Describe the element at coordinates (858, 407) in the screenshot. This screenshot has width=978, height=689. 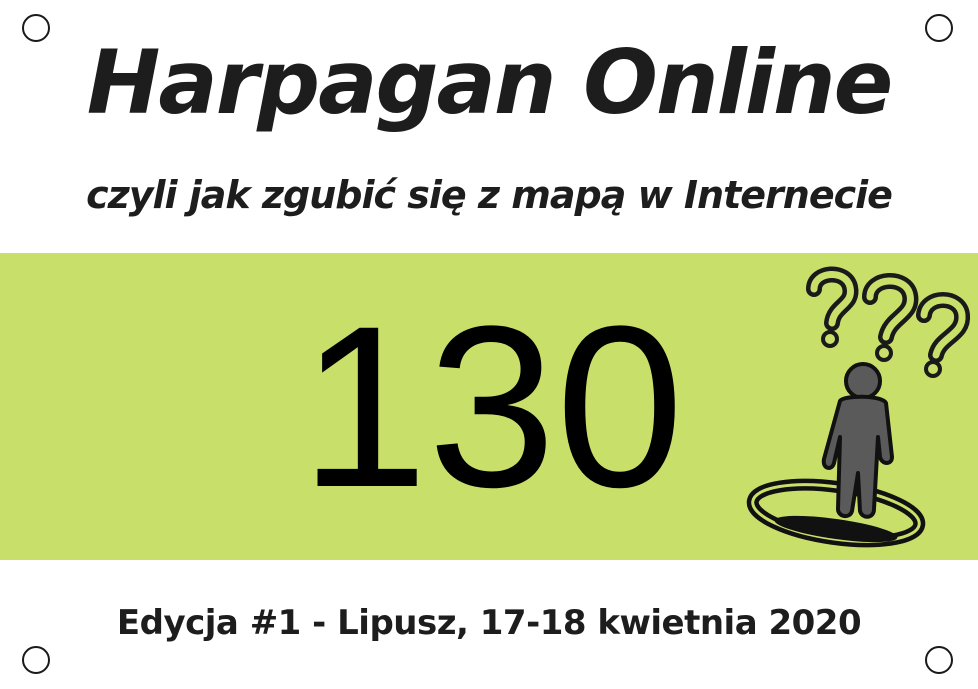
I see `lost-person-icon` at that location.